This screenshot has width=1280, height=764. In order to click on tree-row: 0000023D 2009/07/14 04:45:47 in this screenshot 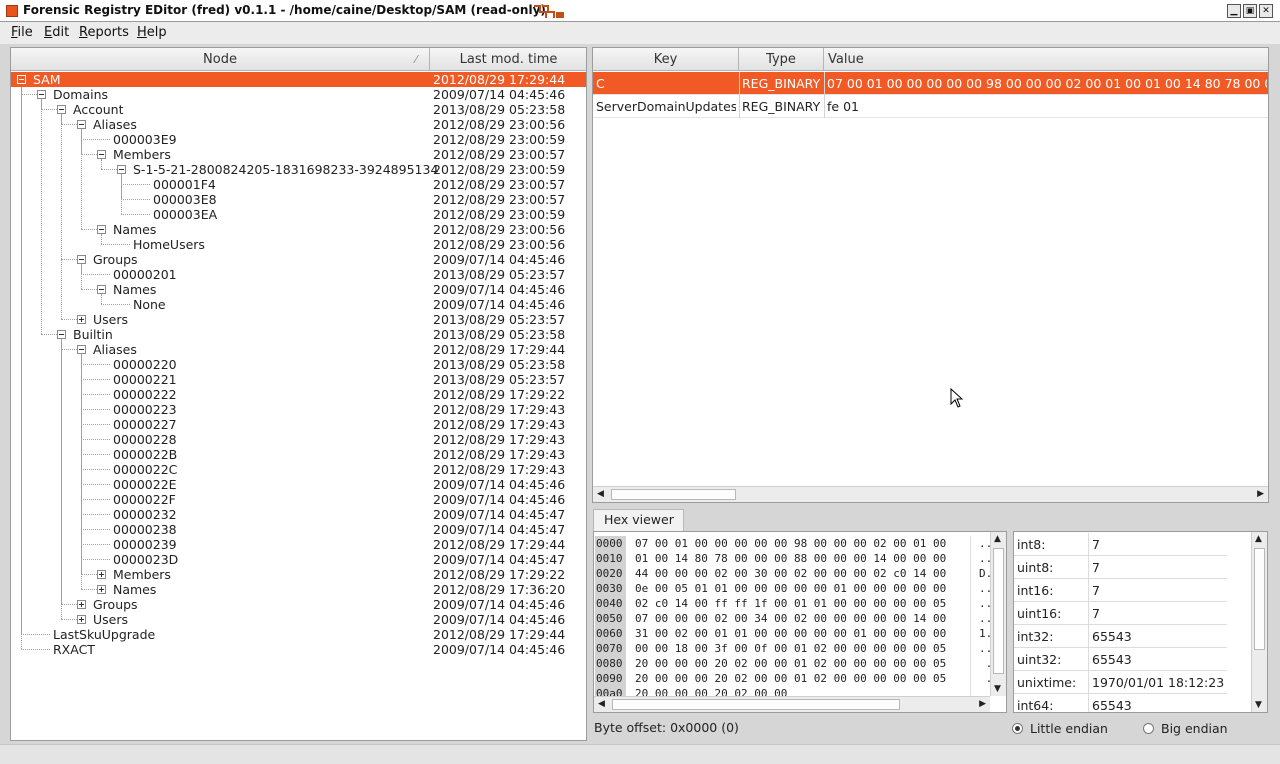, I will do `click(298, 559)`.